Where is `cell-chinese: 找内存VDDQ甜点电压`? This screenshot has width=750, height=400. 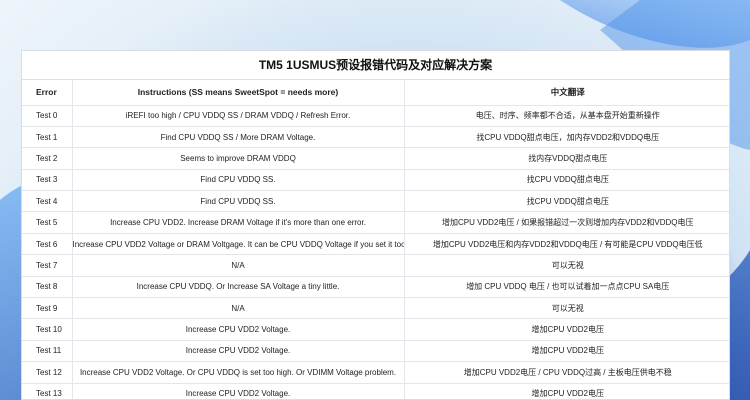
cell-chinese: 找内存VDDQ甜点电压 is located at coordinates (566, 158).